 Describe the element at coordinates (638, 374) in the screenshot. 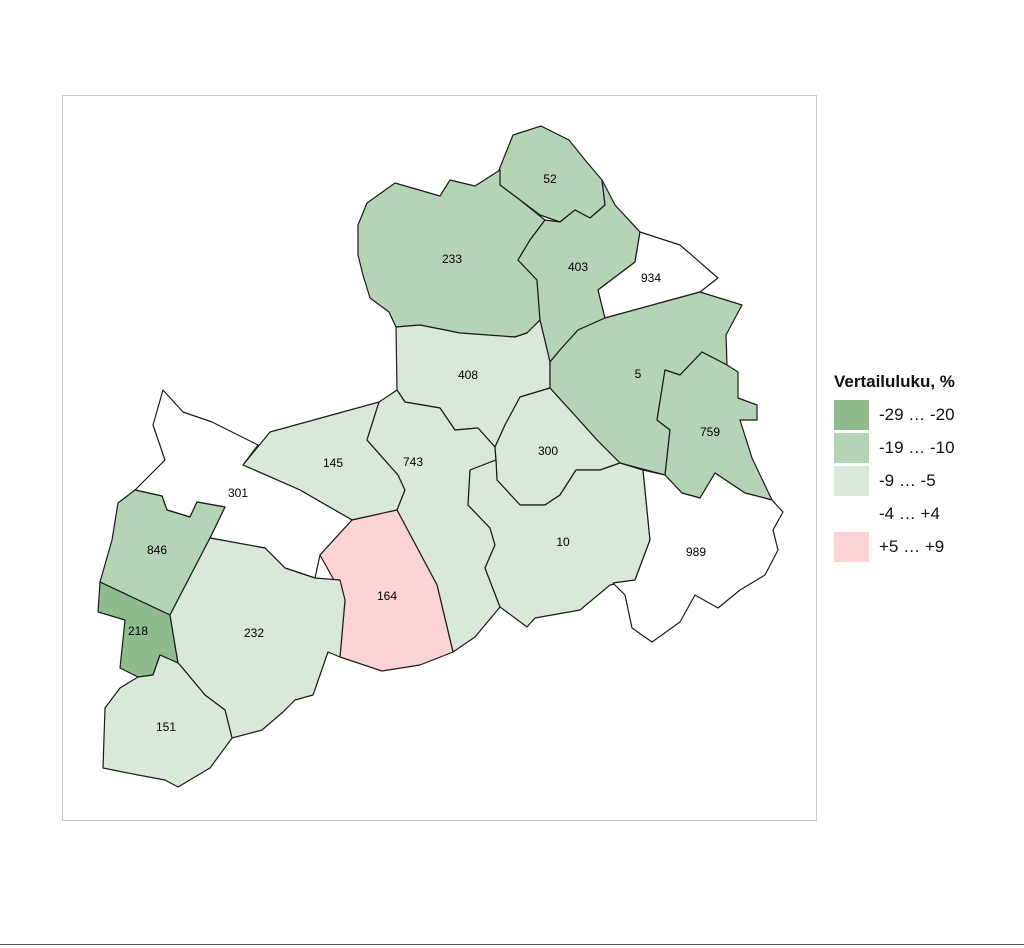

I see `region-label: 5` at that location.